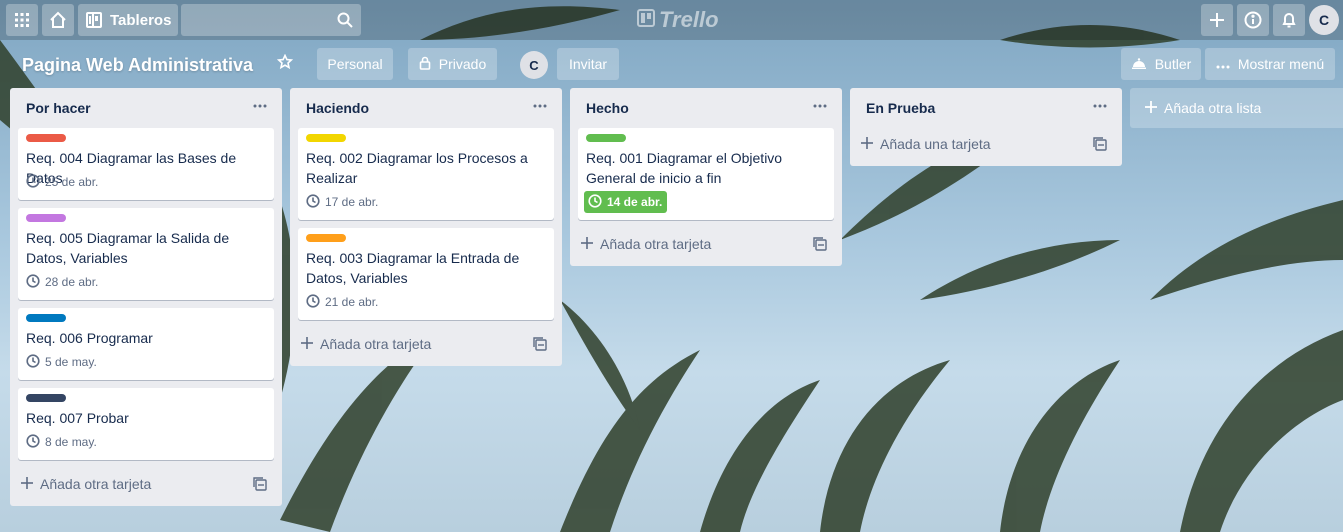 Image resolution: width=1343 pixels, height=532 pixels. Describe the element at coordinates (534, 65) in the screenshot. I see `member-avatar: C` at that location.